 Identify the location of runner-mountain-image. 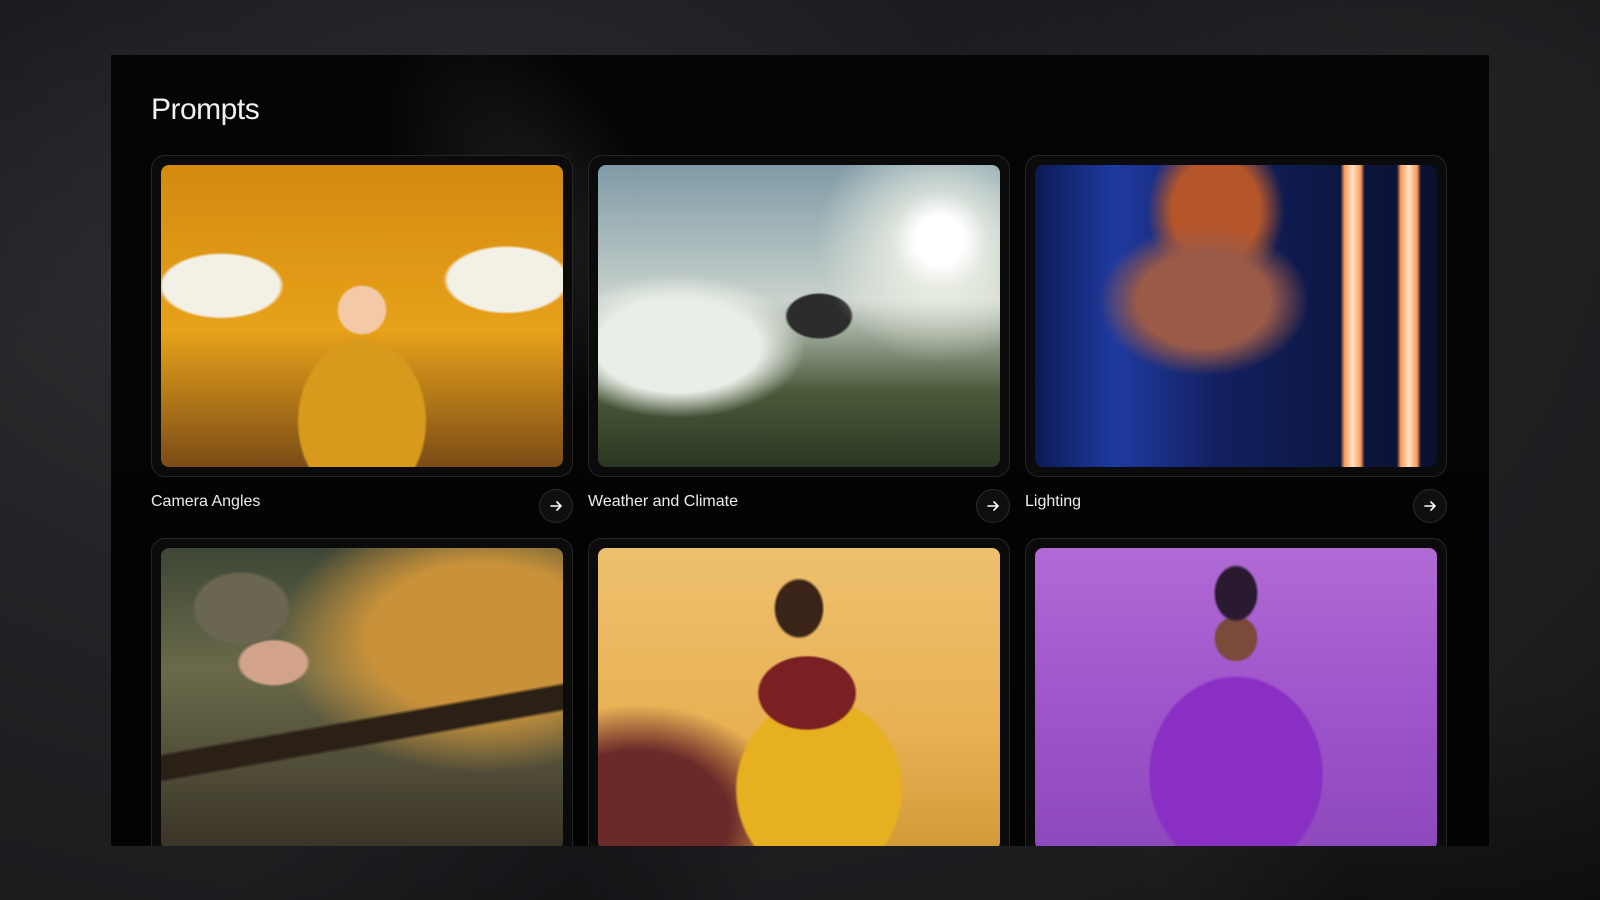
(799, 316).